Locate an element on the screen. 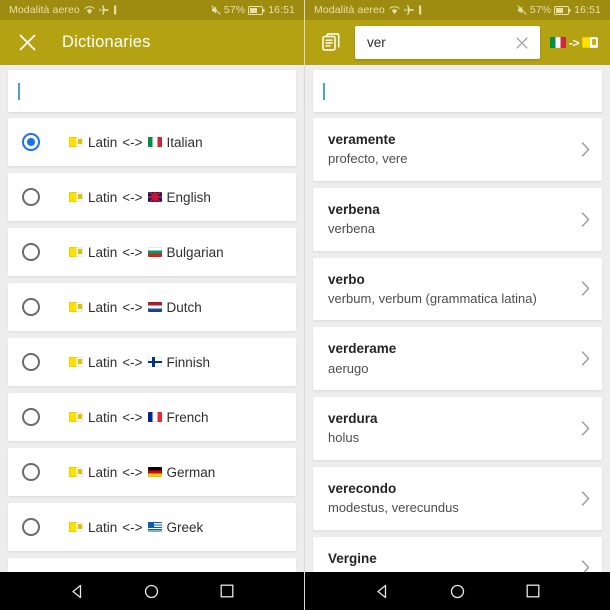 Image resolution: width=610 pixels, height=610 pixels. status-bar-left: Modalità aereo 57% 16:51 is located at coordinates (152, 10).